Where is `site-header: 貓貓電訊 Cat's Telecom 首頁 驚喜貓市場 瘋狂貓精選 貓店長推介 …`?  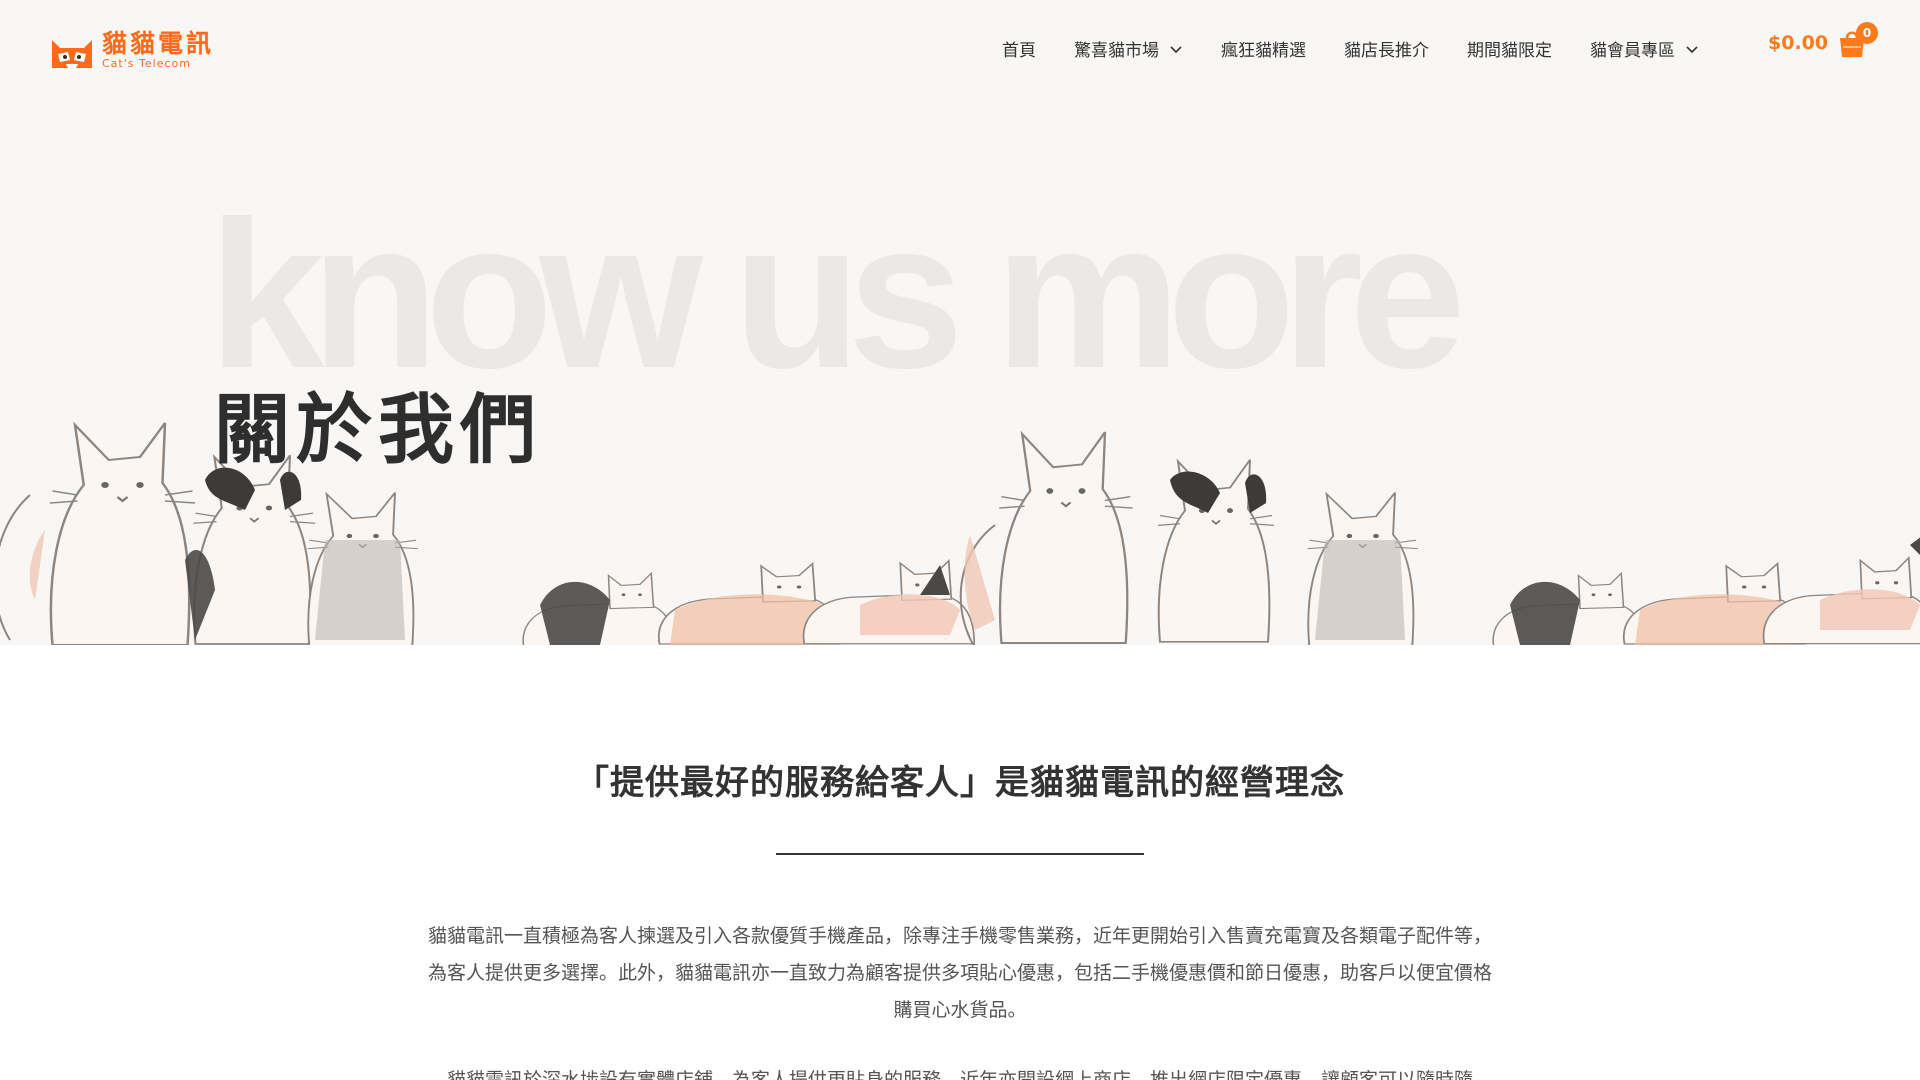
site-header: 貓貓電訊 Cat's Telecom 首頁 驚喜貓市場 瘋狂貓精選 貓店長推介 … is located at coordinates (960, 50).